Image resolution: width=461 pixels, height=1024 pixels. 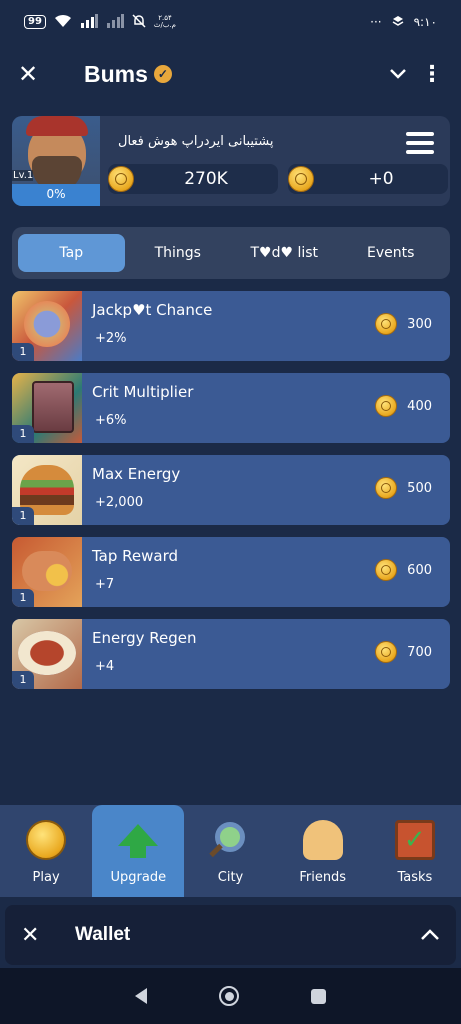 What do you see at coordinates (230, 22) in the screenshot?
I see `status-bar: 99 ۲.۵۴ م.ب/ث ··· ۹:۱۰` at bounding box center [230, 22].